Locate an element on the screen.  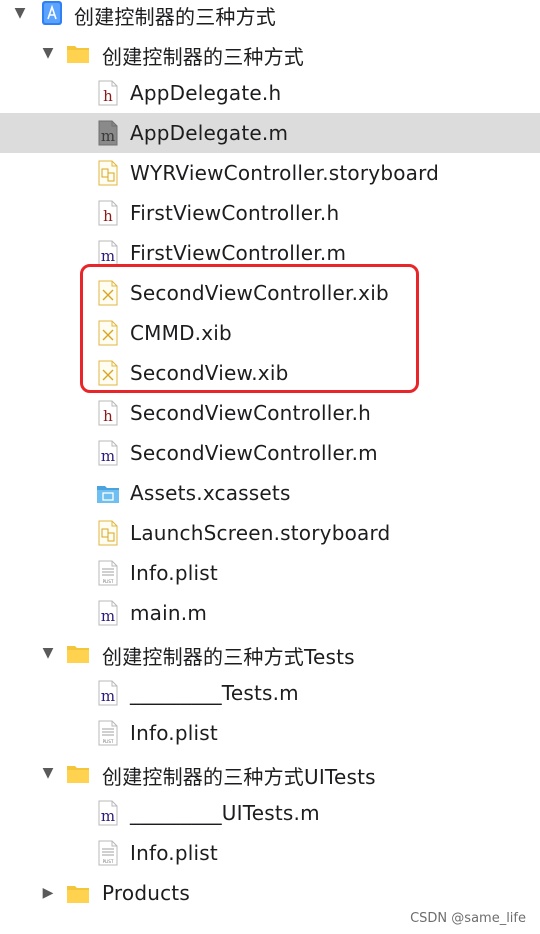
tree-item-label: CMMD.xib is located at coordinates (181, 333).